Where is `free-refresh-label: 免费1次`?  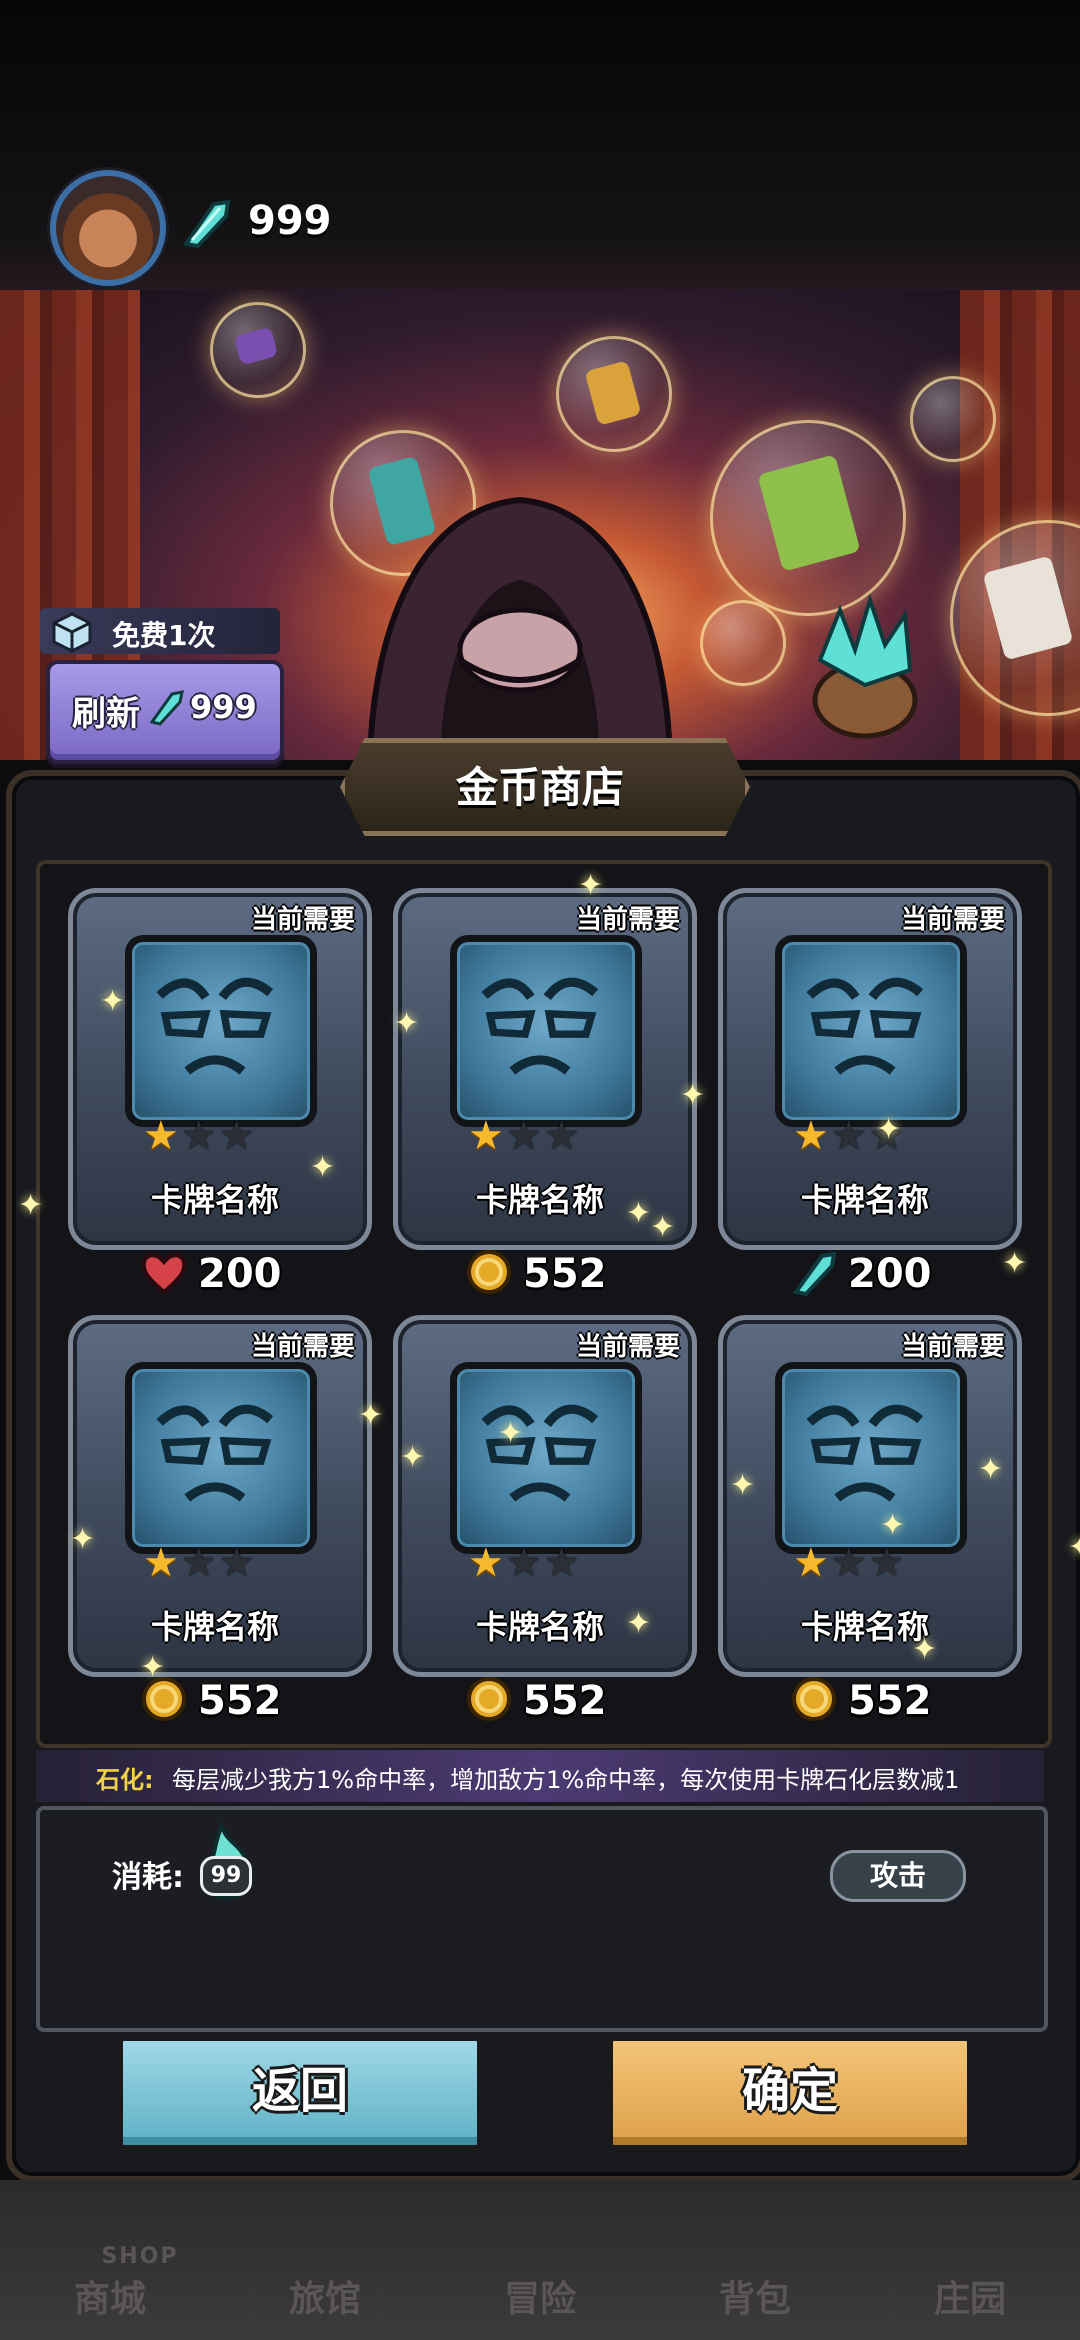 free-refresh-label: 免费1次 is located at coordinates (164, 635).